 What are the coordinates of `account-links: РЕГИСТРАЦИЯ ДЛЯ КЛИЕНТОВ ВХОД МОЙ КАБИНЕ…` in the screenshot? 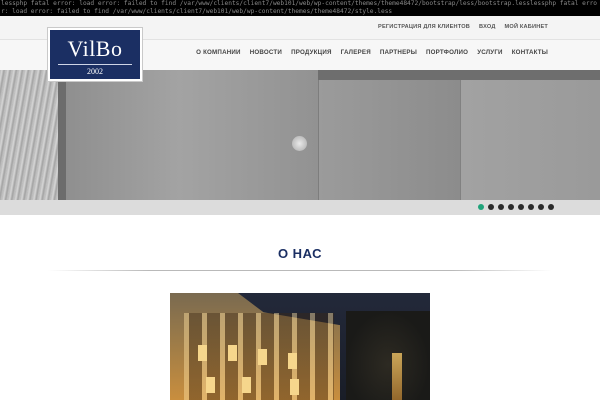 It's located at (463, 27).